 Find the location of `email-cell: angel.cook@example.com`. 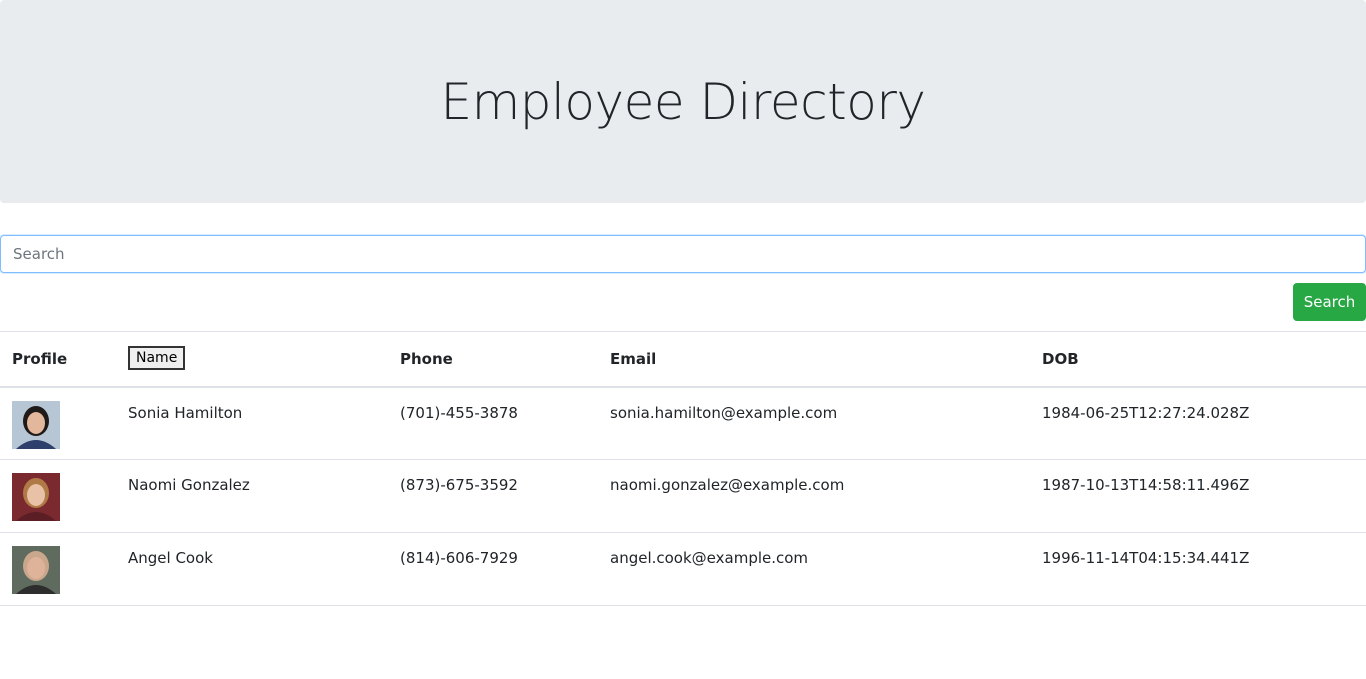

email-cell: angel.cook@example.com is located at coordinates (814, 569).